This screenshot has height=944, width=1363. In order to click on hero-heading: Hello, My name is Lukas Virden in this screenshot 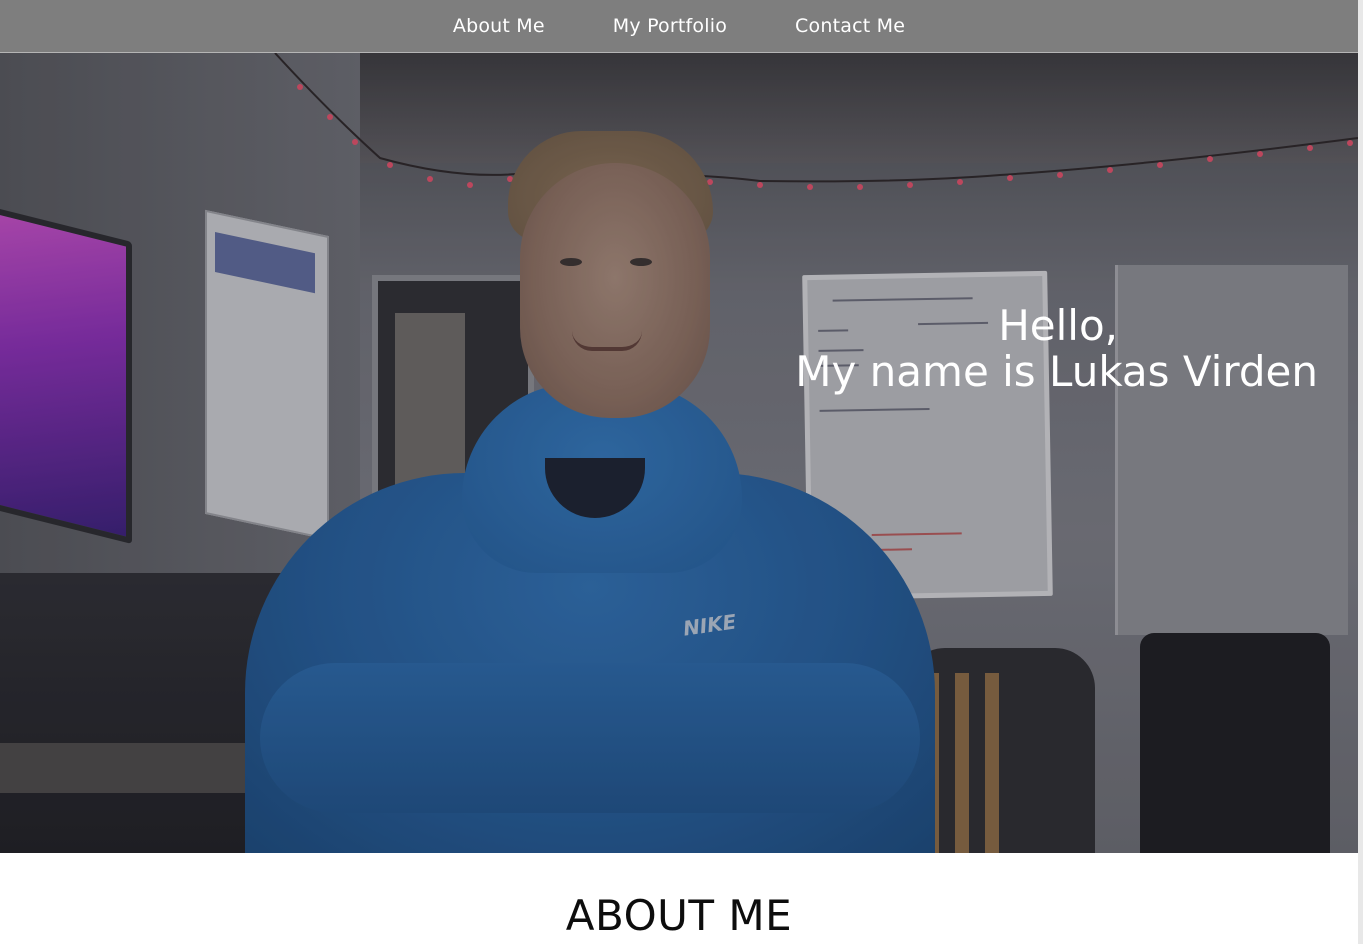, I will do `click(1056, 349)`.